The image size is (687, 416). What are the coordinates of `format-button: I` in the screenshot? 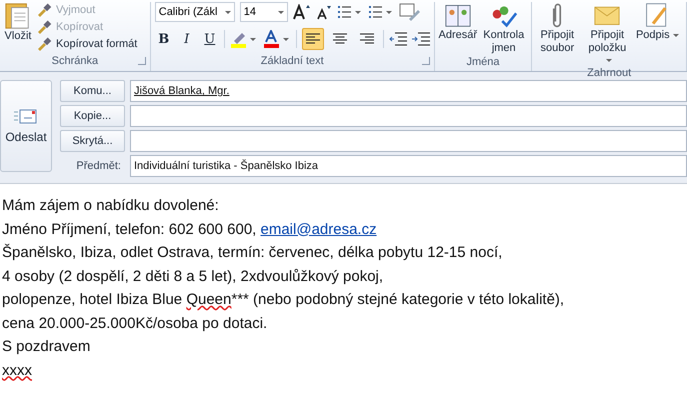 It's located at (187, 39).